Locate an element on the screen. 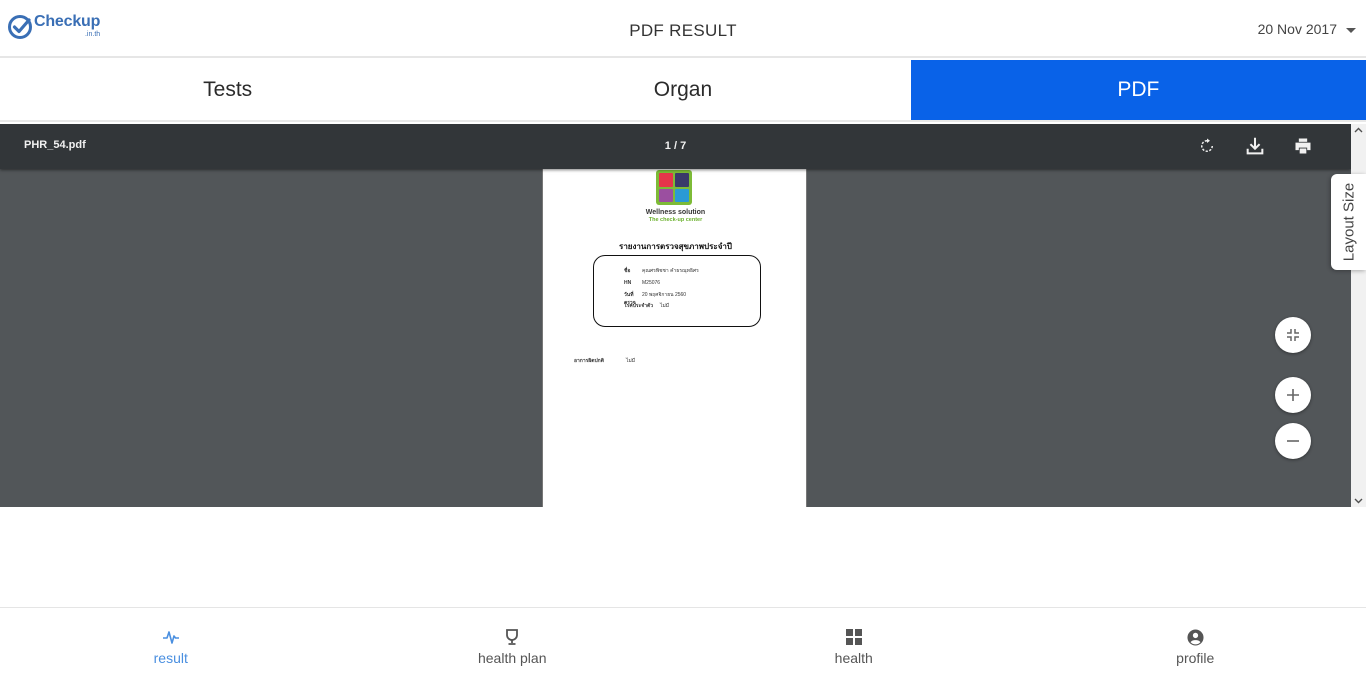 Image resolution: width=1366 pixels, height=686 pixels. download-button is located at coordinates (1255, 146).